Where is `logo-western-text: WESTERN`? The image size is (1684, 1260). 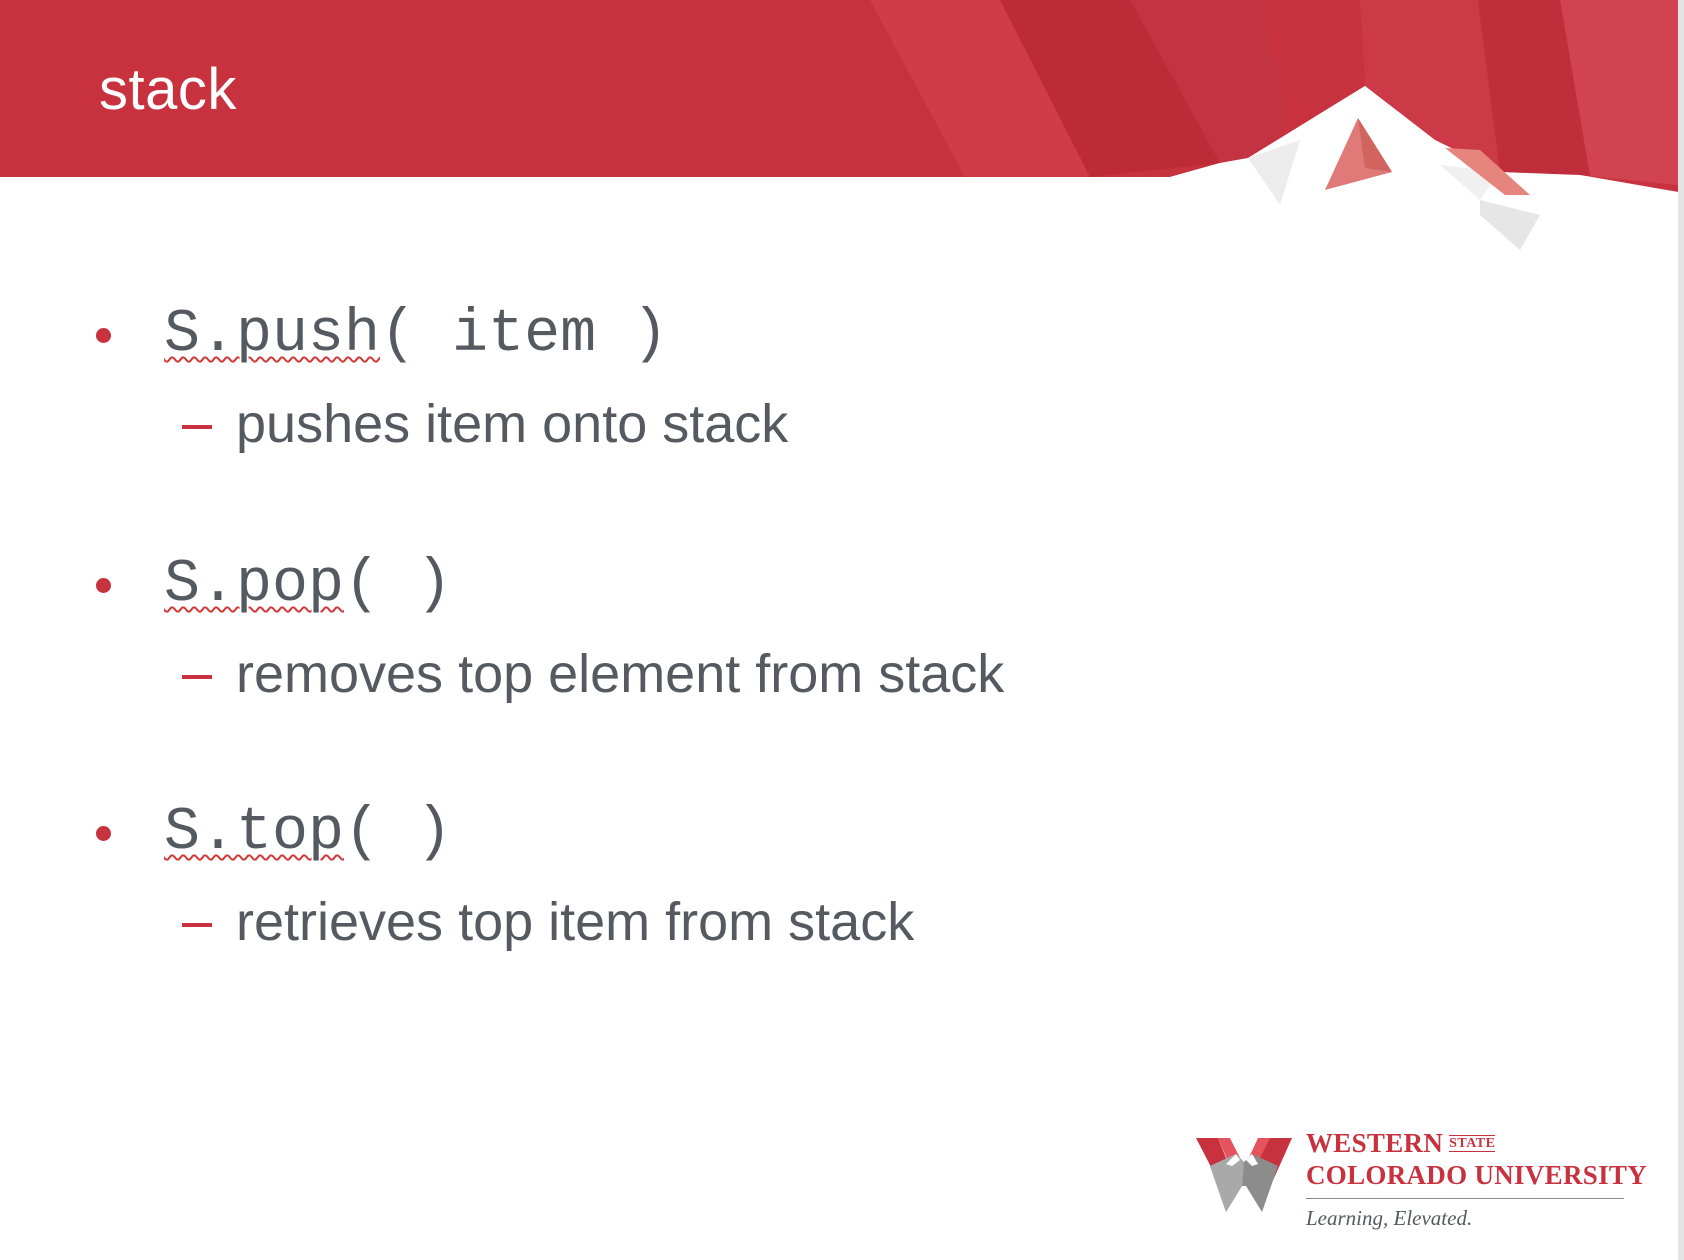
logo-western-text: WESTERN is located at coordinates (1375, 1143).